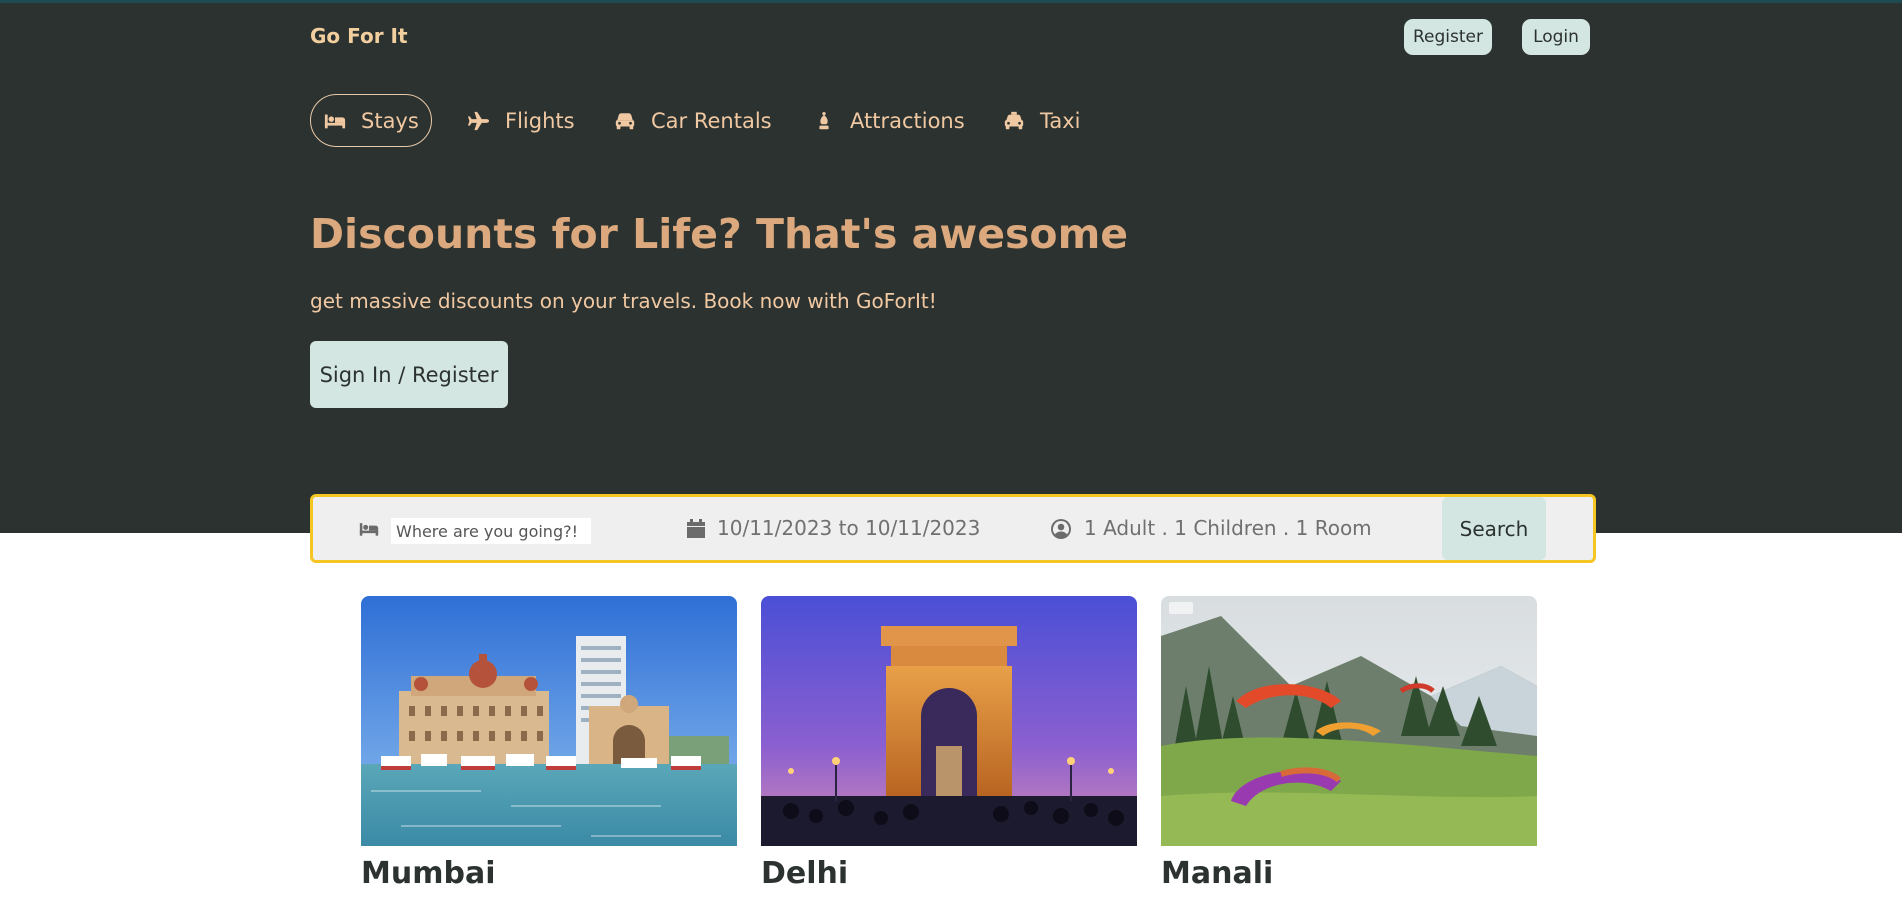 Image resolution: width=1902 pixels, height=904 pixels. Describe the element at coordinates (359, 36) in the screenshot. I see `brand-logo: Go For It` at that location.